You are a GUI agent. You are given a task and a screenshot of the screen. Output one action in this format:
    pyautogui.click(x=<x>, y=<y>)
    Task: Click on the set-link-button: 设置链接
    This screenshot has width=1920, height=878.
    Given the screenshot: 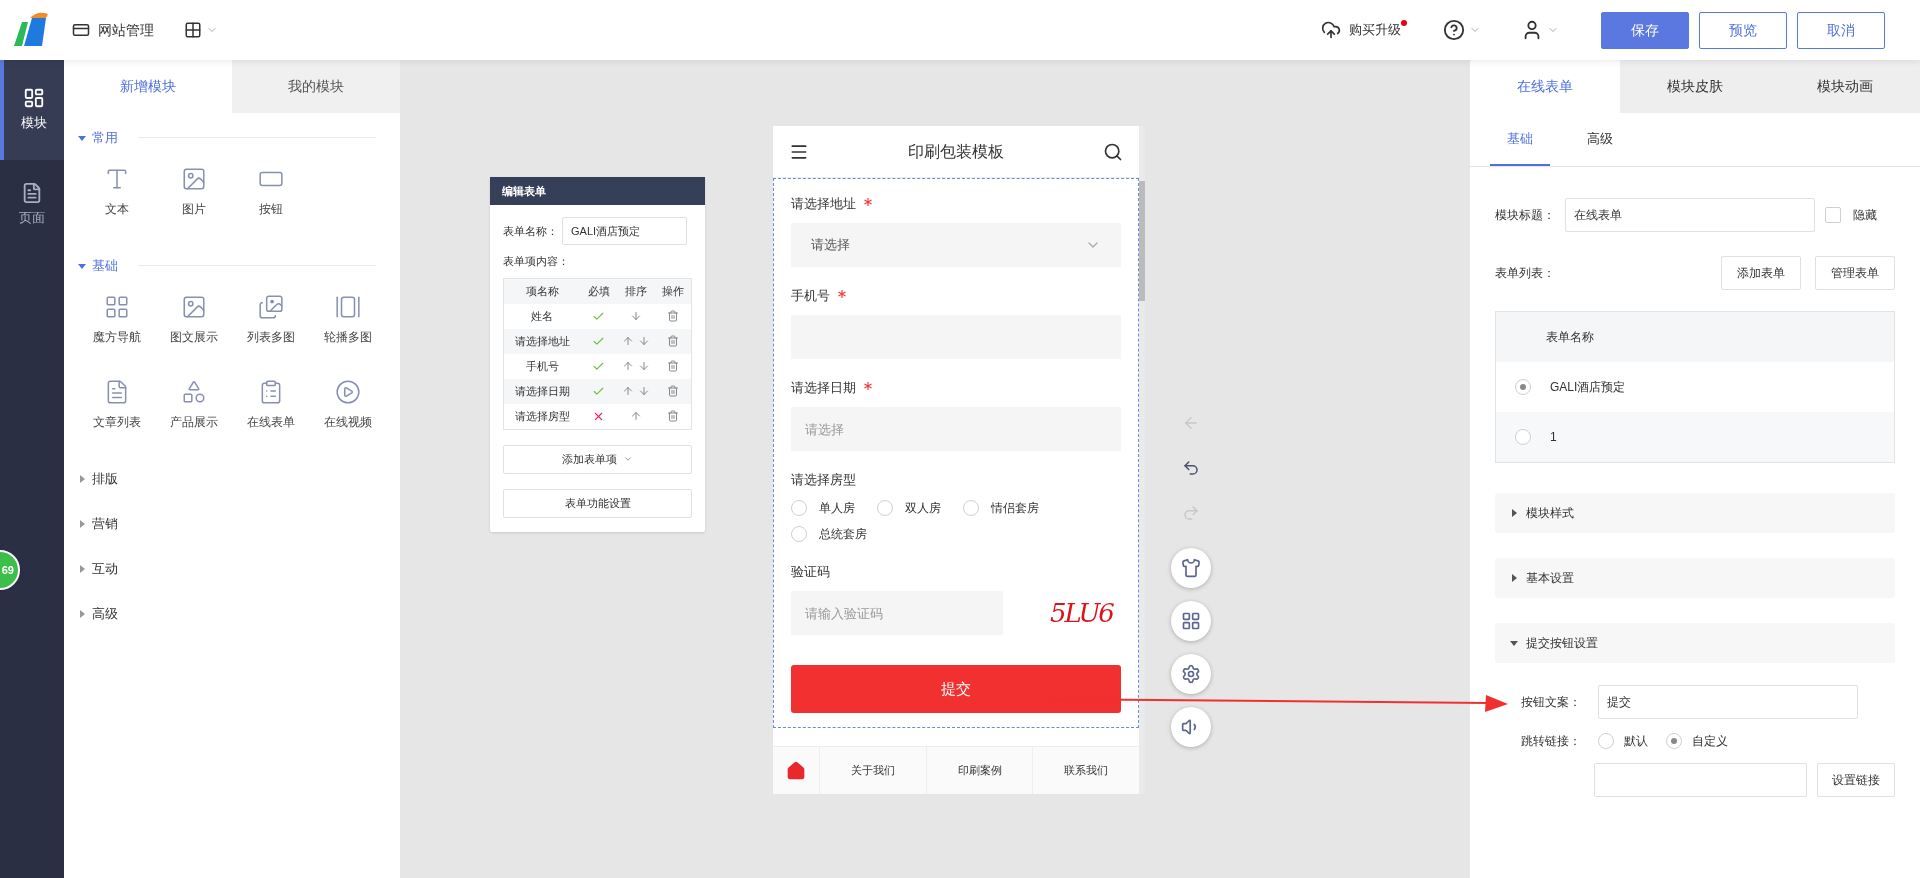 What is the action you would take?
    pyautogui.click(x=1856, y=780)
    